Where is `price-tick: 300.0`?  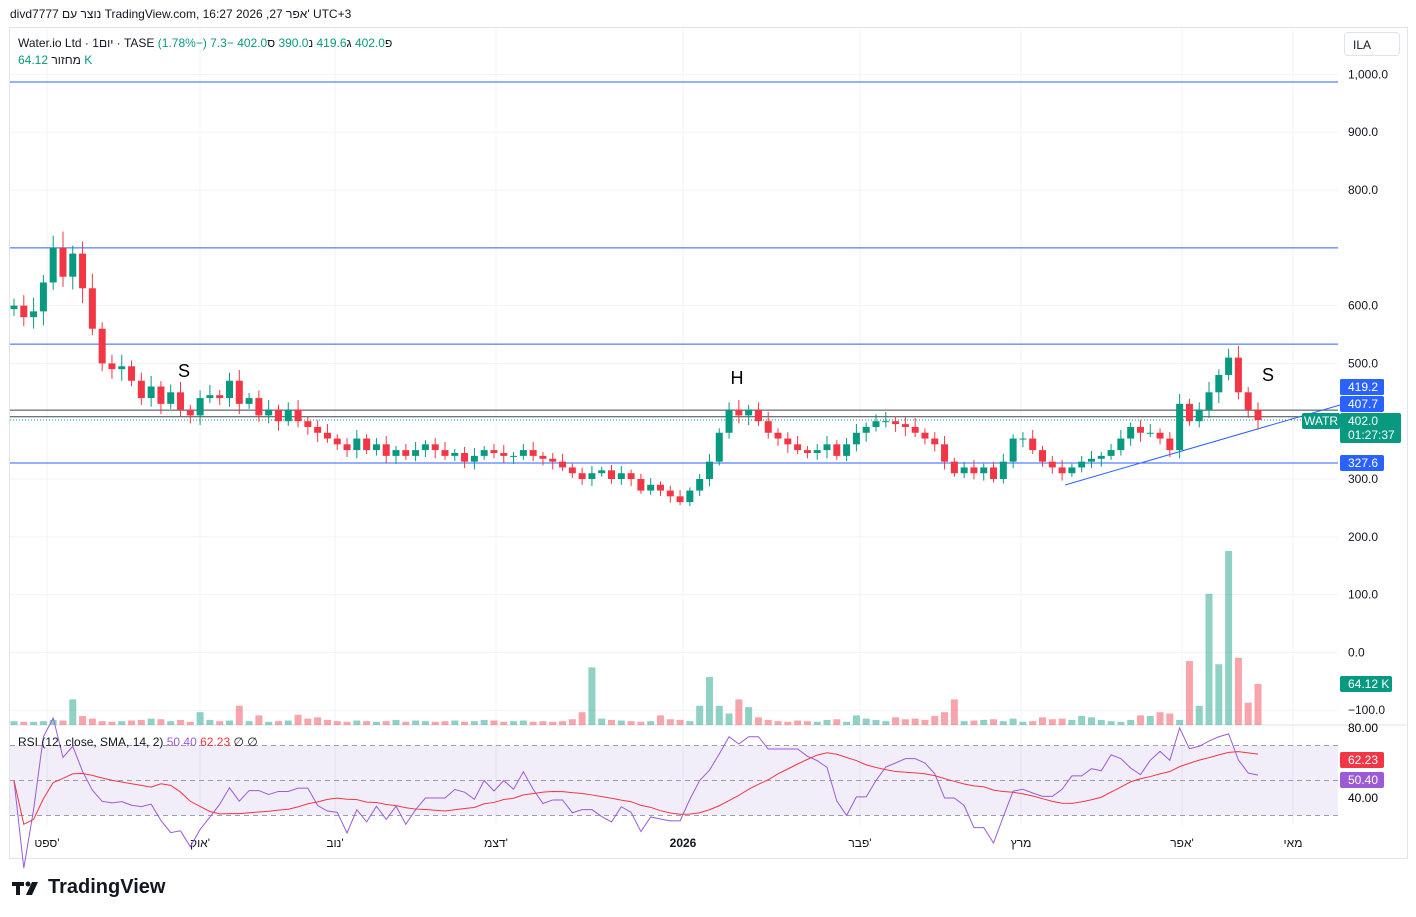
price-tick: 300.0 is located at coordinates (1363, 479).